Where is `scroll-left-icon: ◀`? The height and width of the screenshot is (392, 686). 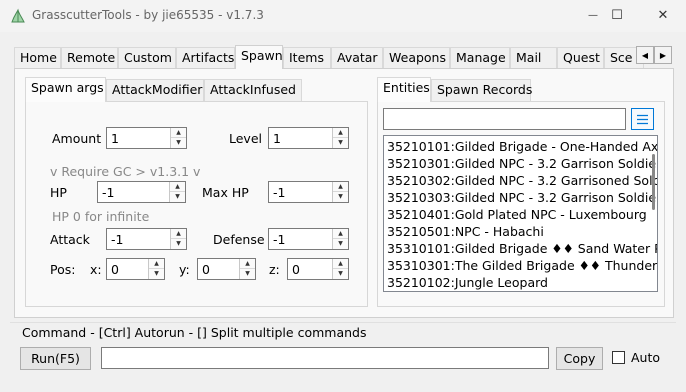 scroll-left-icon: ◀ is located at coordinates (645, 55).